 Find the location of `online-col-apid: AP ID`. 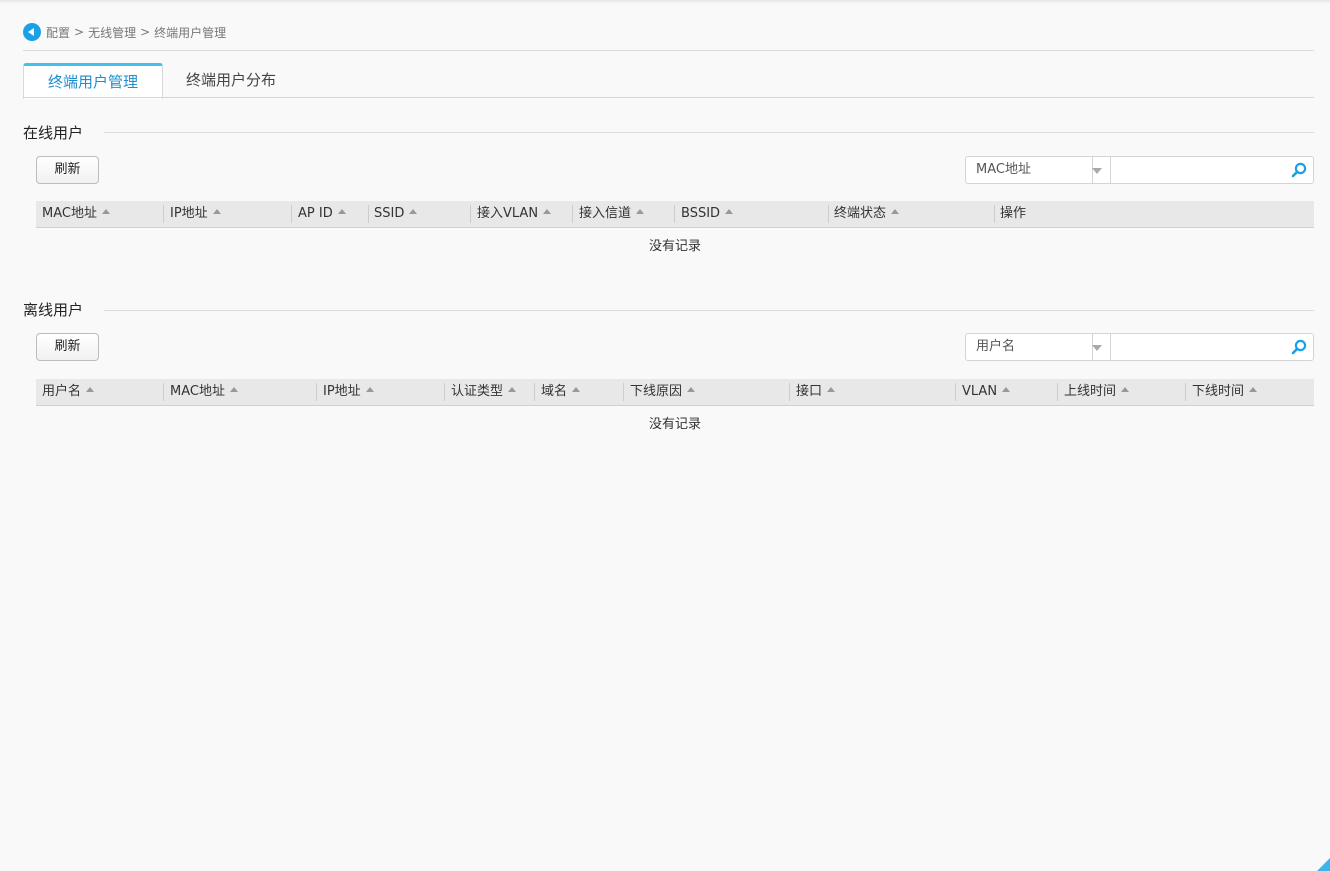

online-col-apid: AP ID is located at coordinates (322, 214).